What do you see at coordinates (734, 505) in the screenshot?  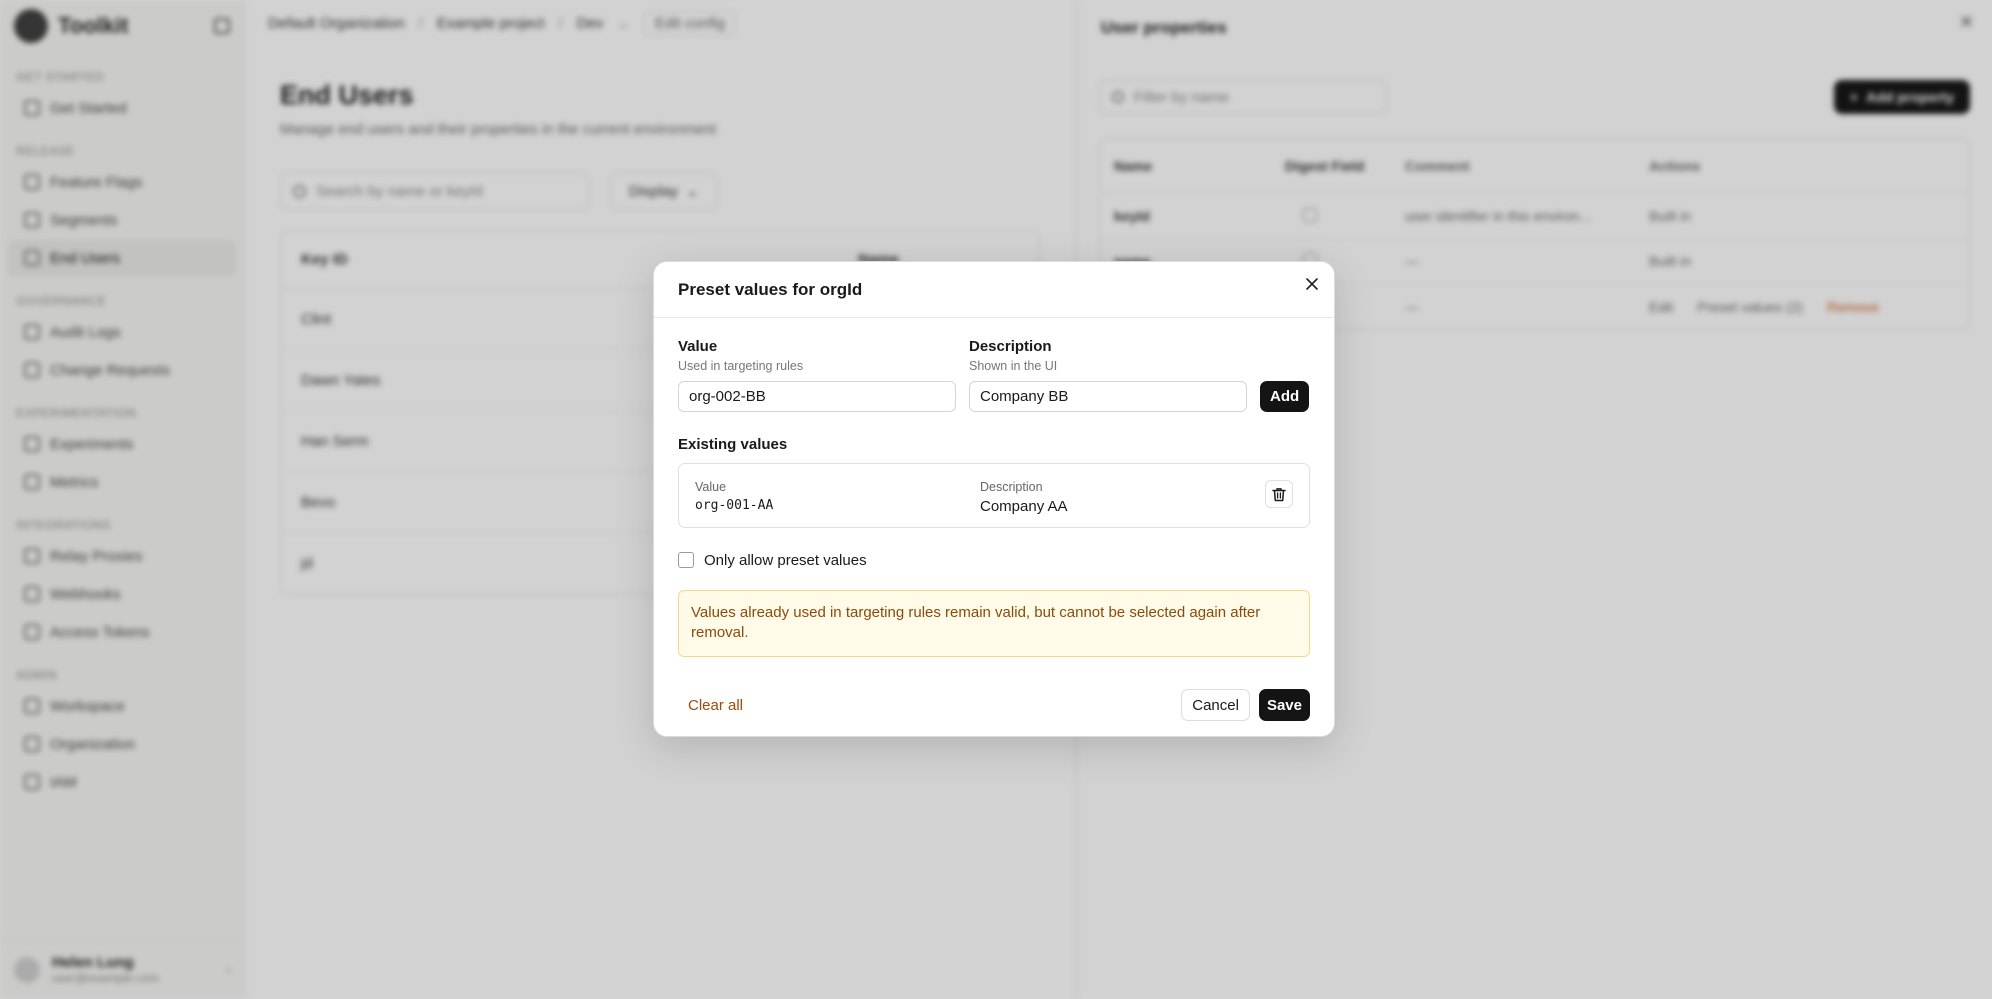 I see `existing-value-text: org-001-AA` at bounding box center [734, 505].